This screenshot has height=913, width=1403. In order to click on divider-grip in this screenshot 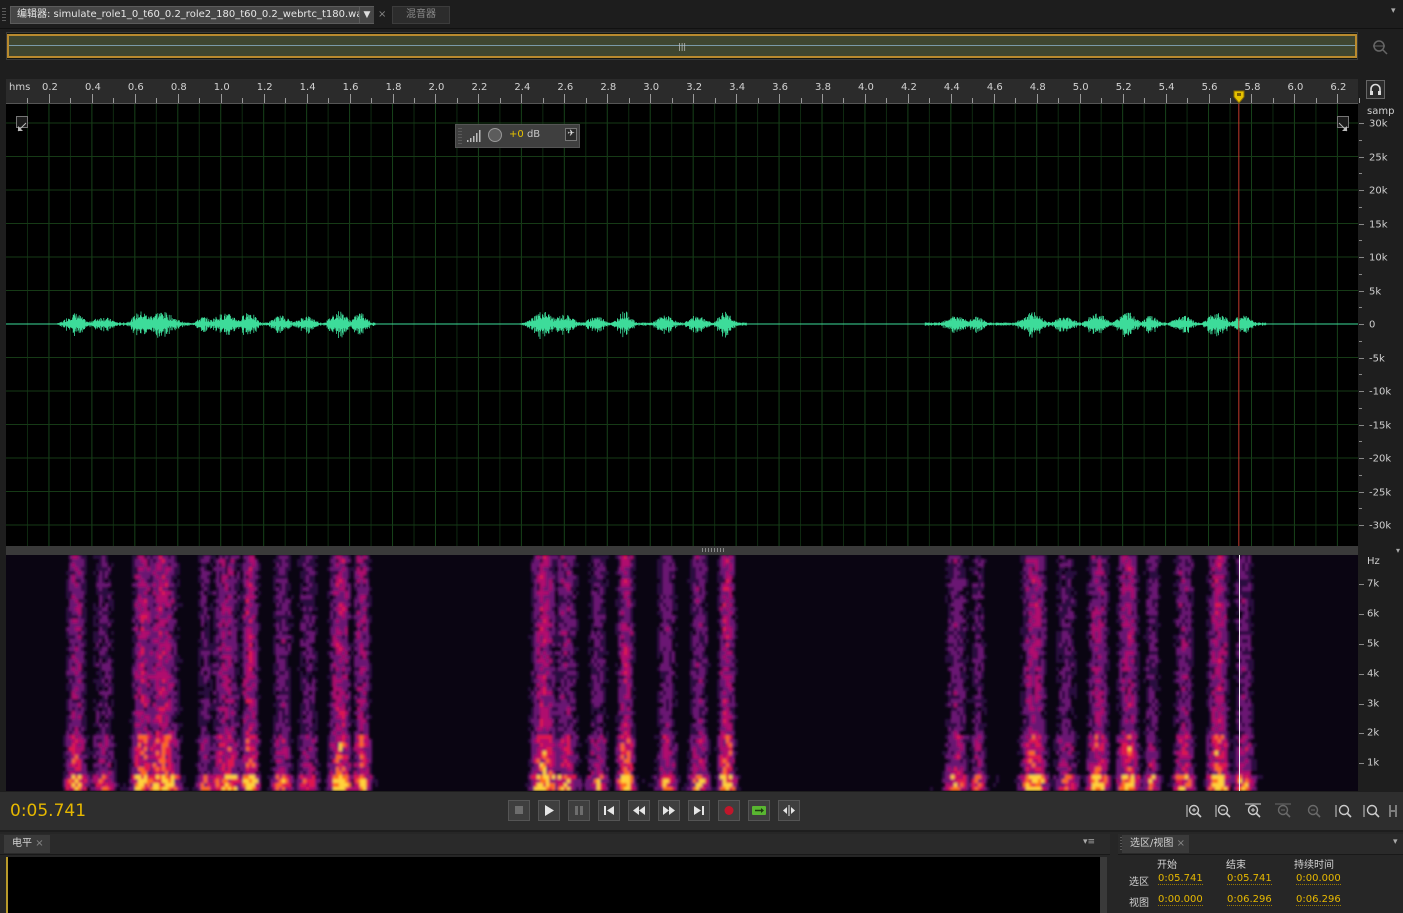, I will do `click(714, 550)`.